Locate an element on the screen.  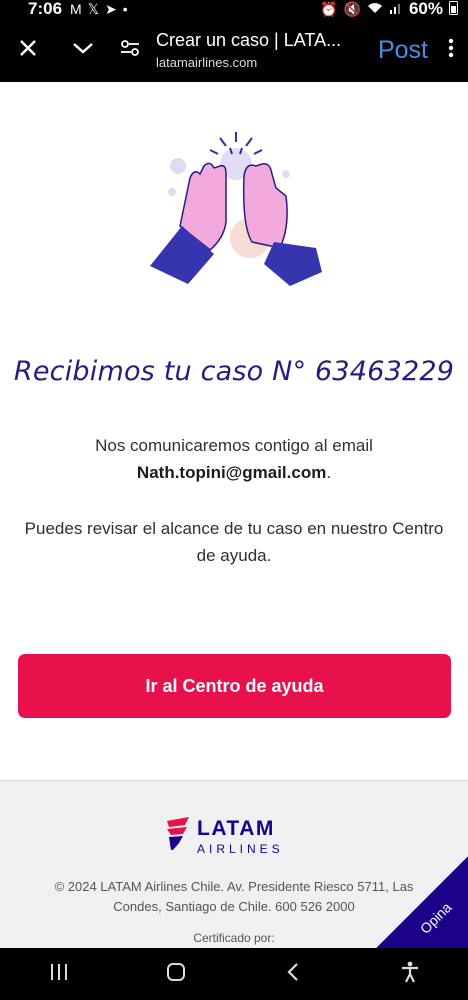
email-suffix: . is located at coordinates (329, 472).